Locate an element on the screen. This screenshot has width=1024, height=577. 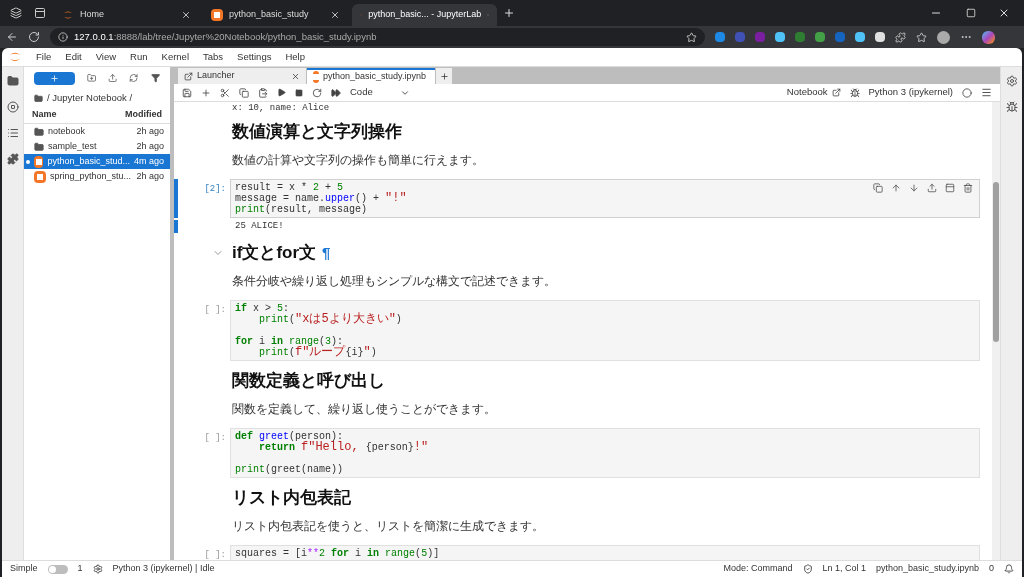
table-of-contents-icon is located at coordinates (12, 133).